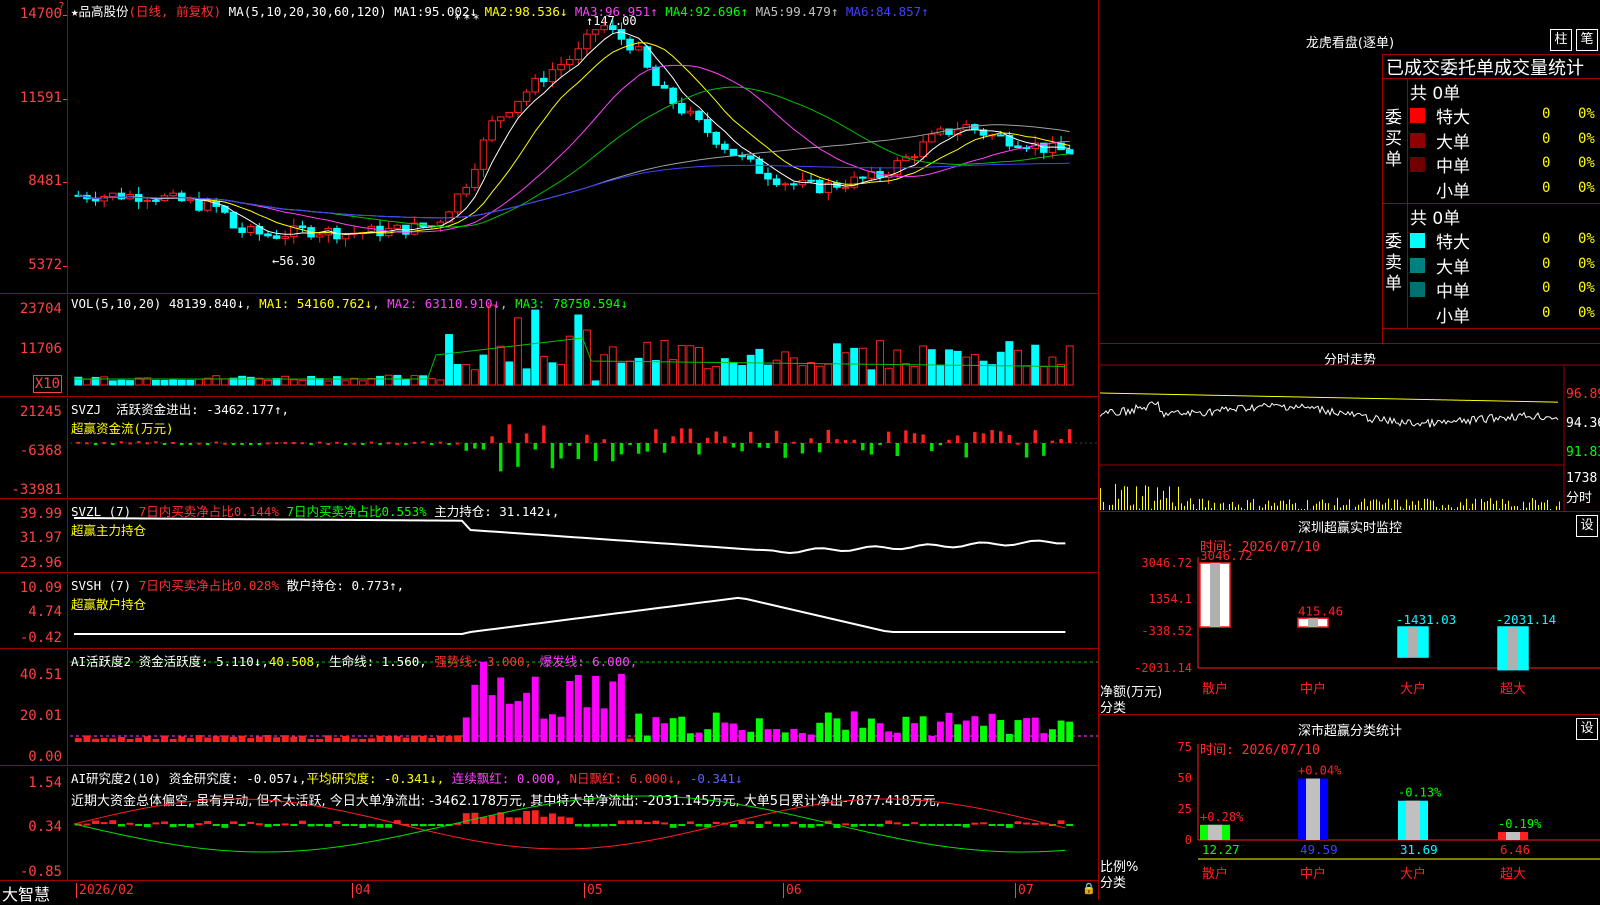 This screenshot has height=905, width=1600. What do you see at coordinates (1561, 40) in the screenshot?
I see `bar-view-button: 柱` at bounding box center [1561, 40].